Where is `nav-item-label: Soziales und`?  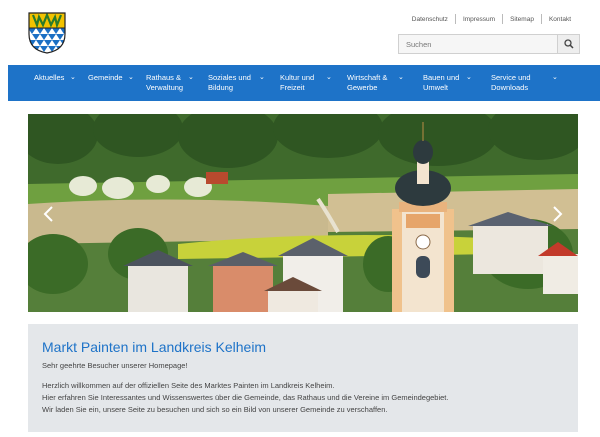 nav-item-label: Soziales und is located at coordinates (229, 77).